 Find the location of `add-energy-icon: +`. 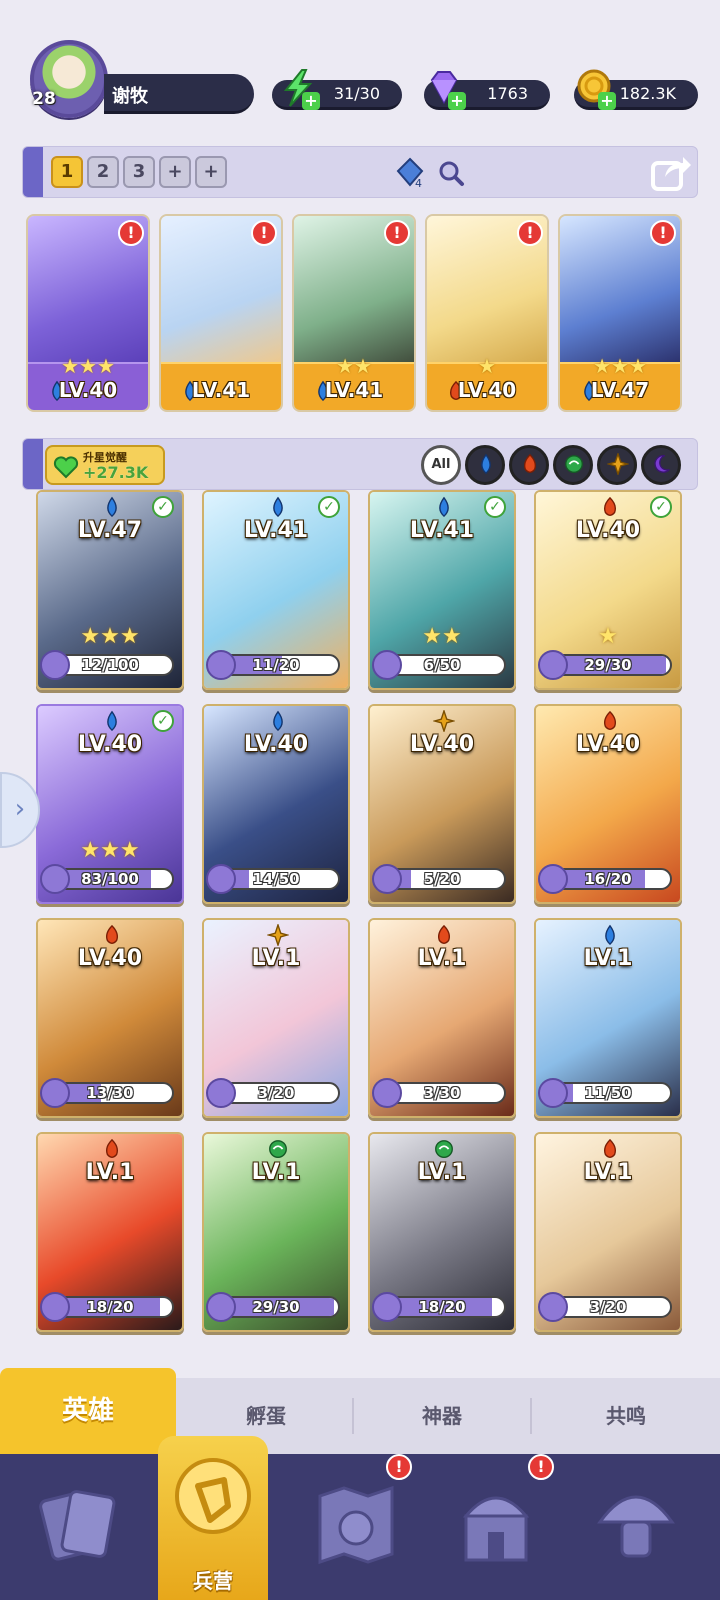

add-energy-icon: + is located at coordinates (311, 101).